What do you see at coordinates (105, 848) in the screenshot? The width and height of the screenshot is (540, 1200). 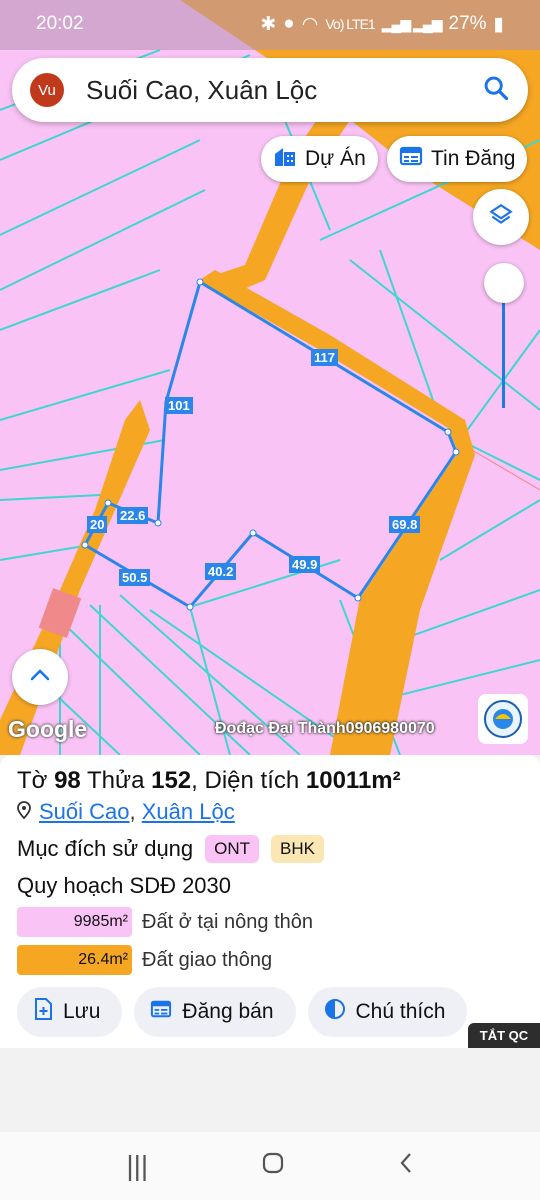 I see `purpose-label: Mục đích sử dụng` at bounding box center [105, 848].